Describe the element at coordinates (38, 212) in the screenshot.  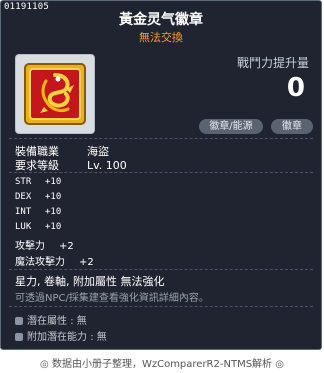
I see `stat-row: INT +10` at that location.